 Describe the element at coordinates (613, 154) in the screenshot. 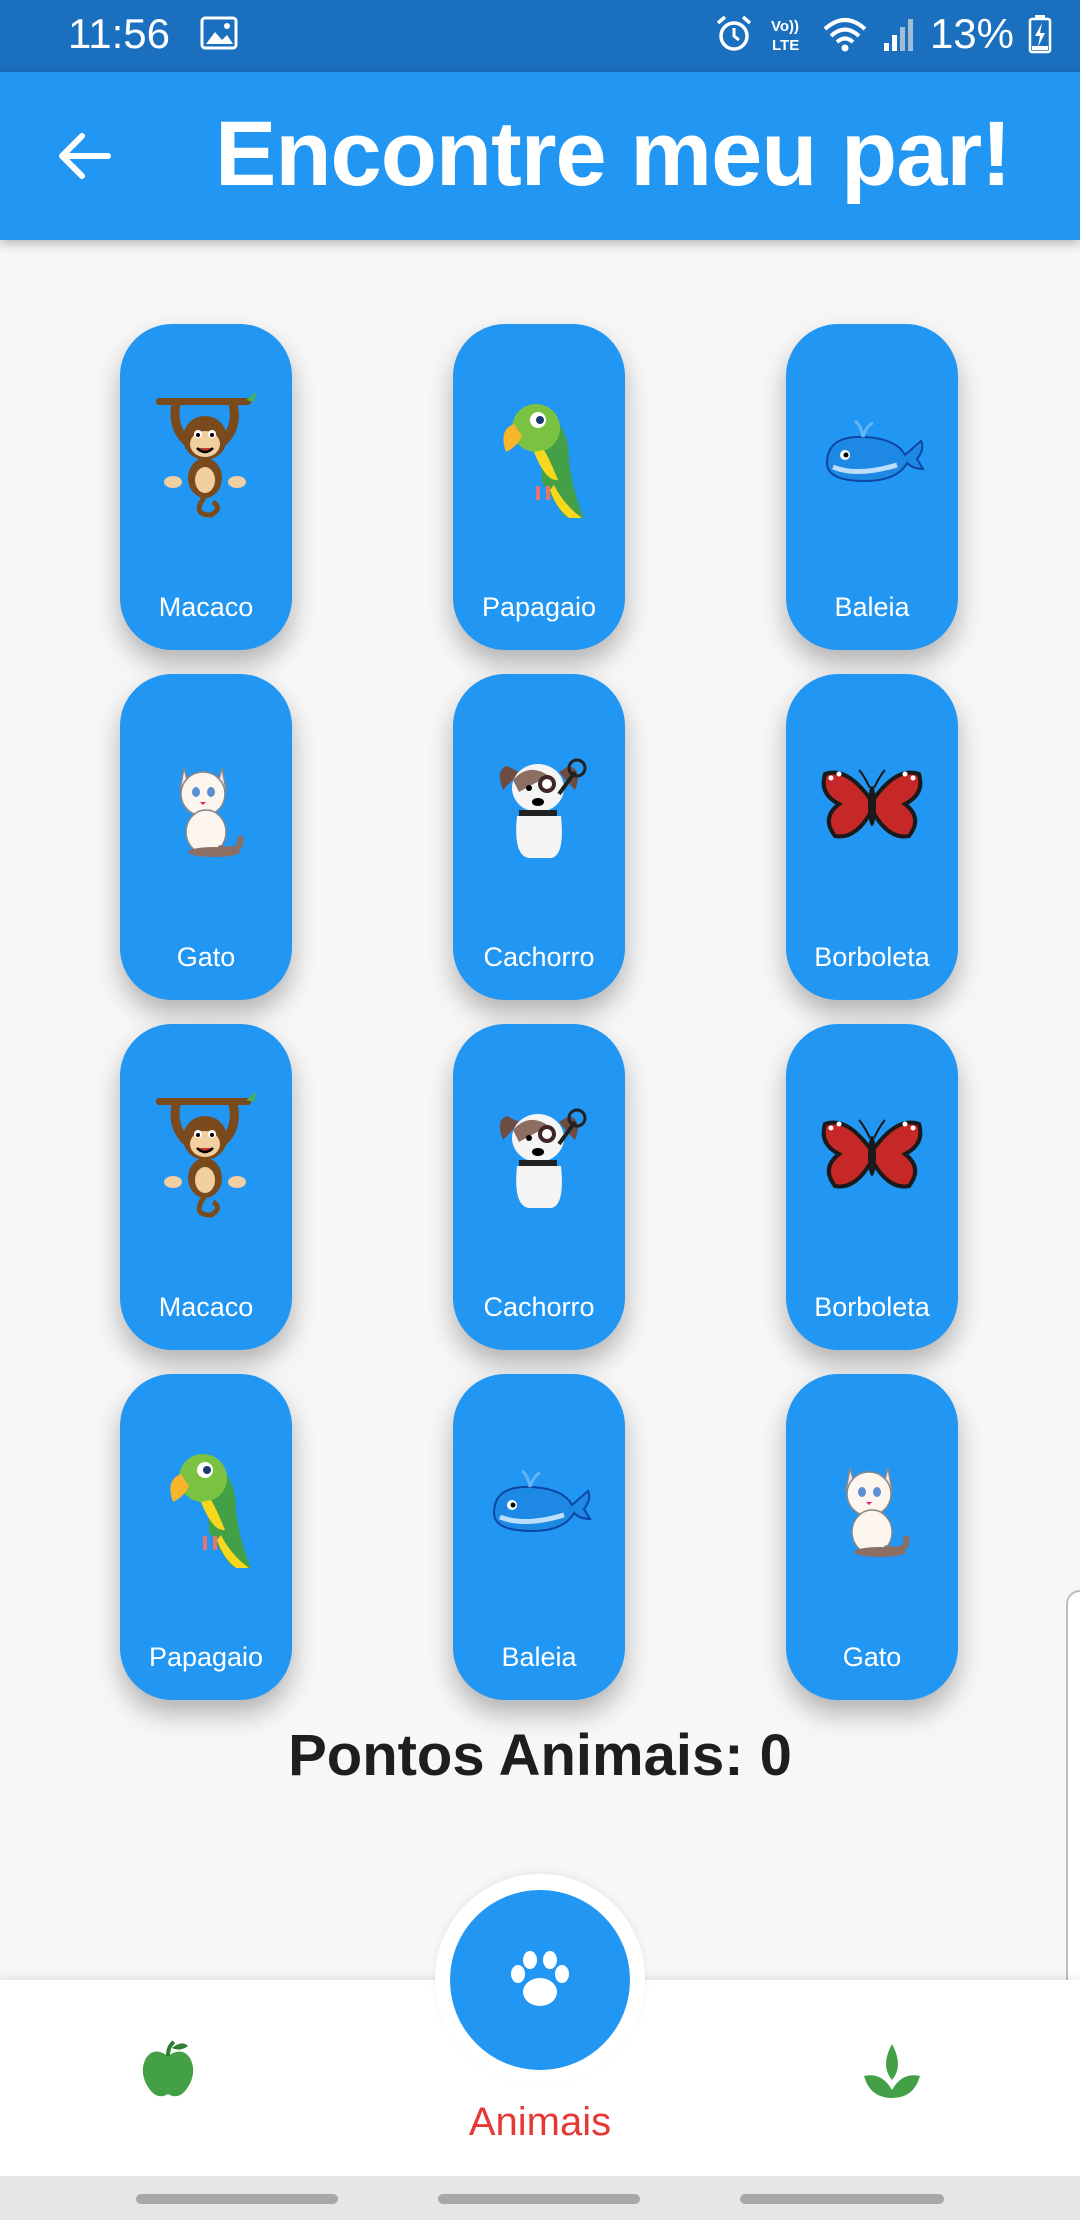

I see `page-title: Encontre meu par!` at that location.